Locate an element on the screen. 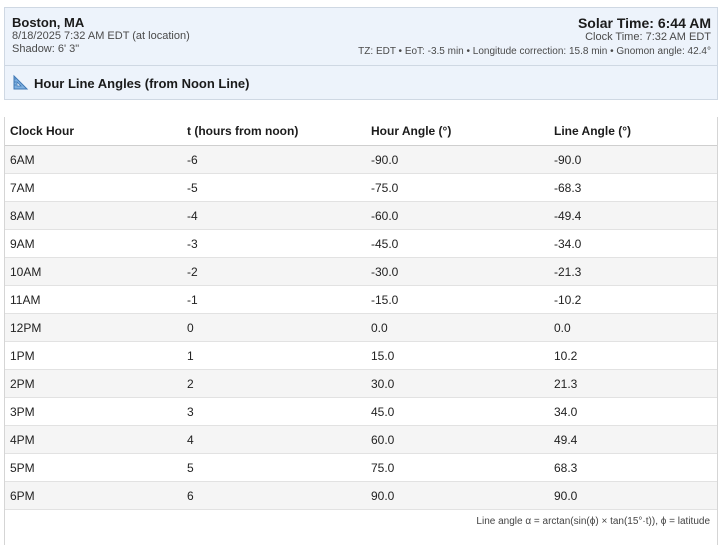  table-row: 3PM 3 45.0 34.0 is located at coordinates (361, 411).